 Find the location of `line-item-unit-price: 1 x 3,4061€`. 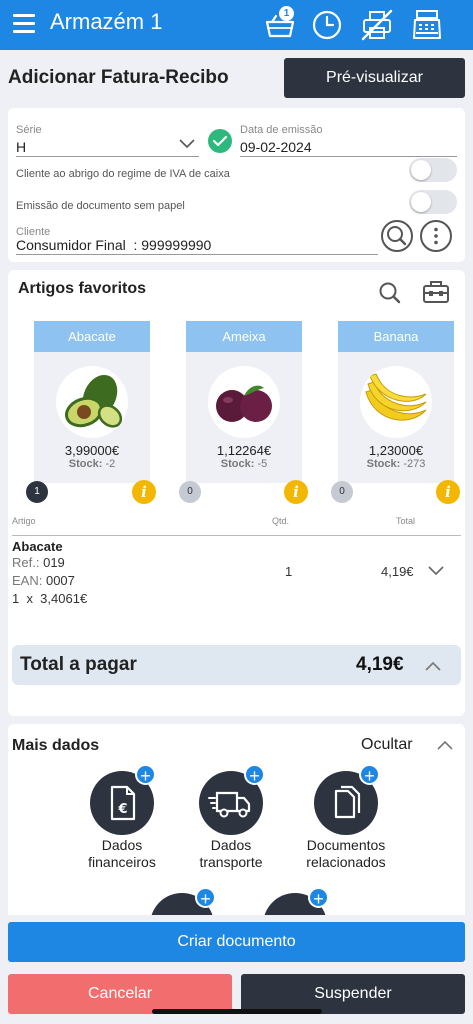

line-item-unit-price: 1 x 3,4061€ is located at coordinates (50, 598).